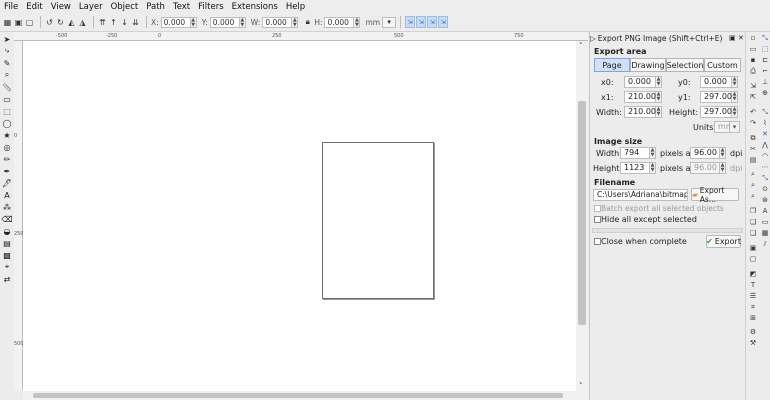 The image size is (770, 400). Describe the element at coordinates (7, 243) in the screenshot. I see `gradient-tool-icon: ▤` at that location.